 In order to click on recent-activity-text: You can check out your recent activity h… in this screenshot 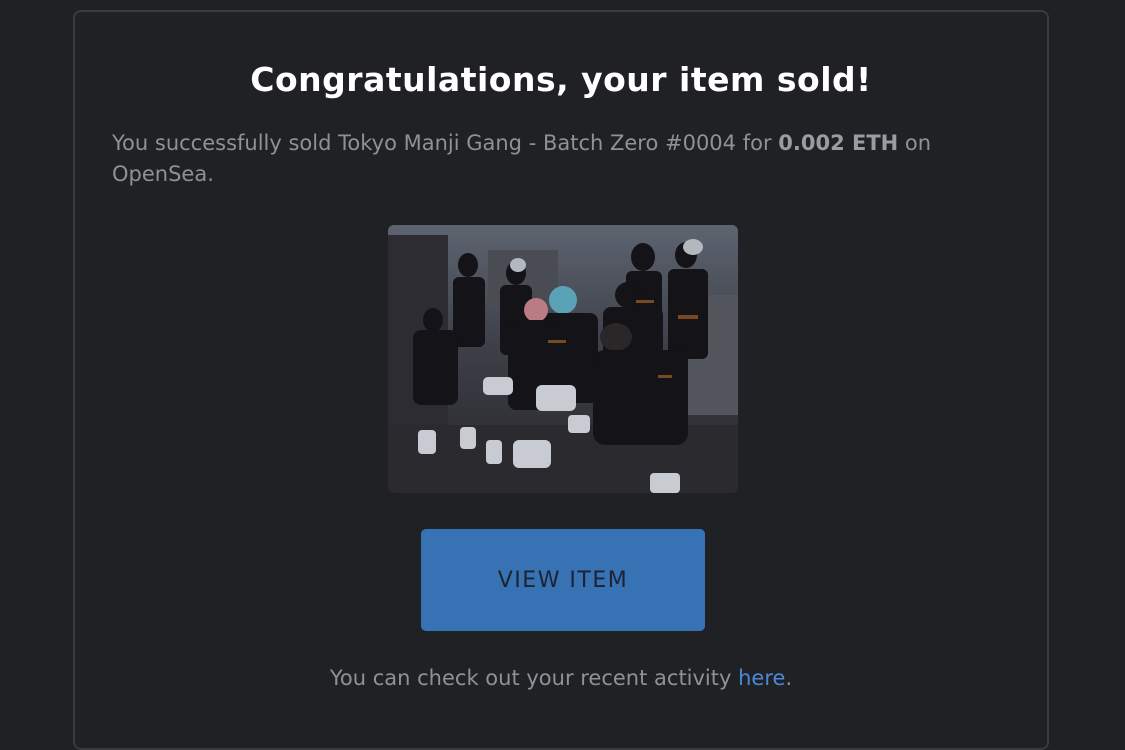, I will do `click(561, 678)`.